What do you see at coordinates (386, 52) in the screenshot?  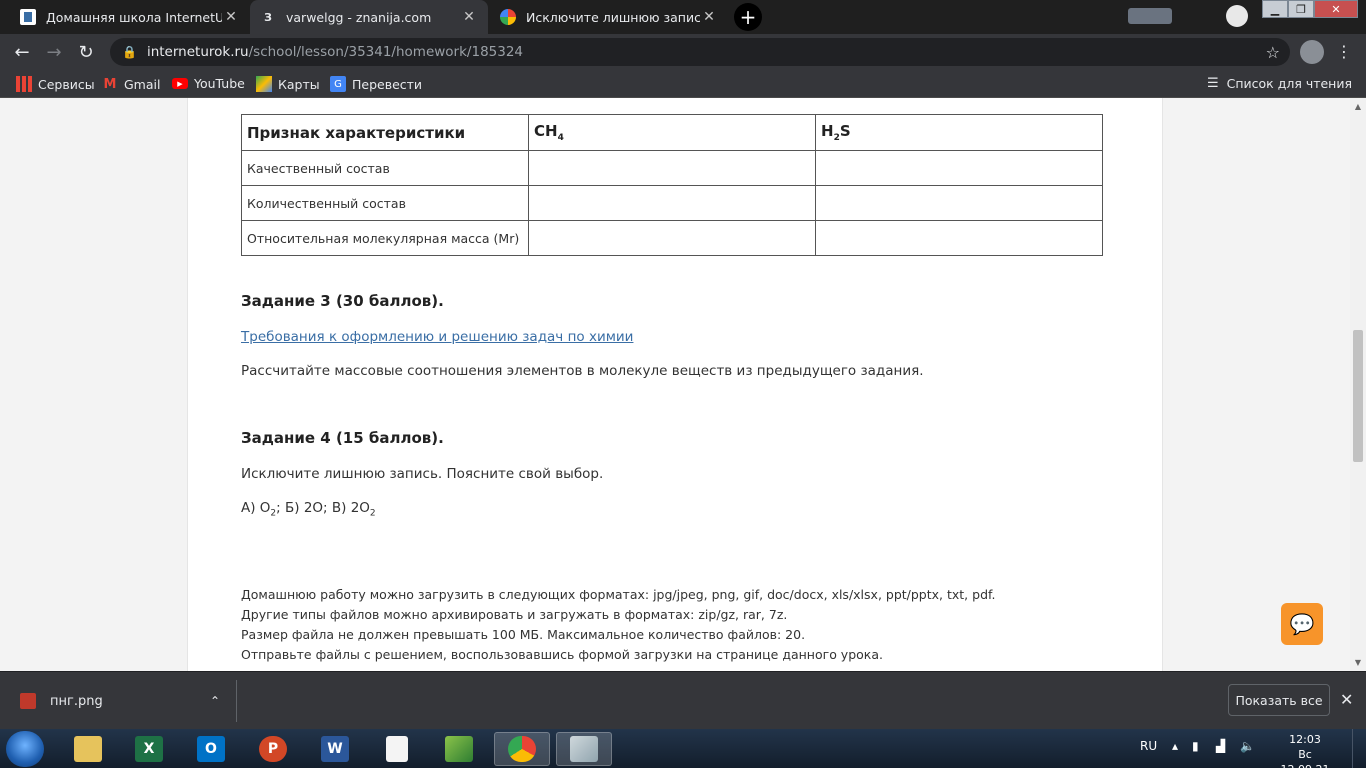 I see `url-path: /school/lesson/35341/homework/185324` at bounding box center [386, 52].